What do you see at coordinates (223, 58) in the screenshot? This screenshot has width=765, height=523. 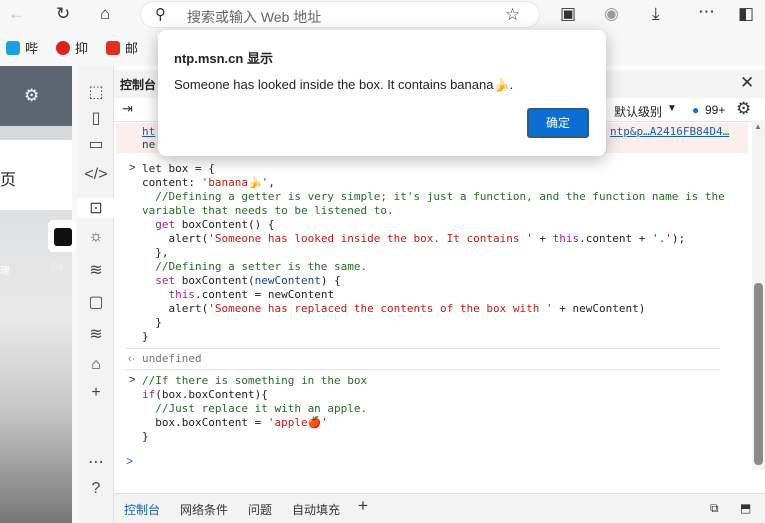 I see `dialog-title: ntp.msn.cn 显示` at bounding box center [223, 58].